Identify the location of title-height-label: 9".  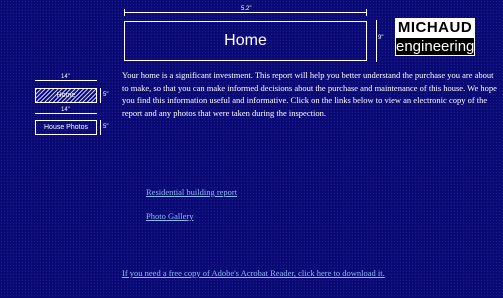
(381, 38).